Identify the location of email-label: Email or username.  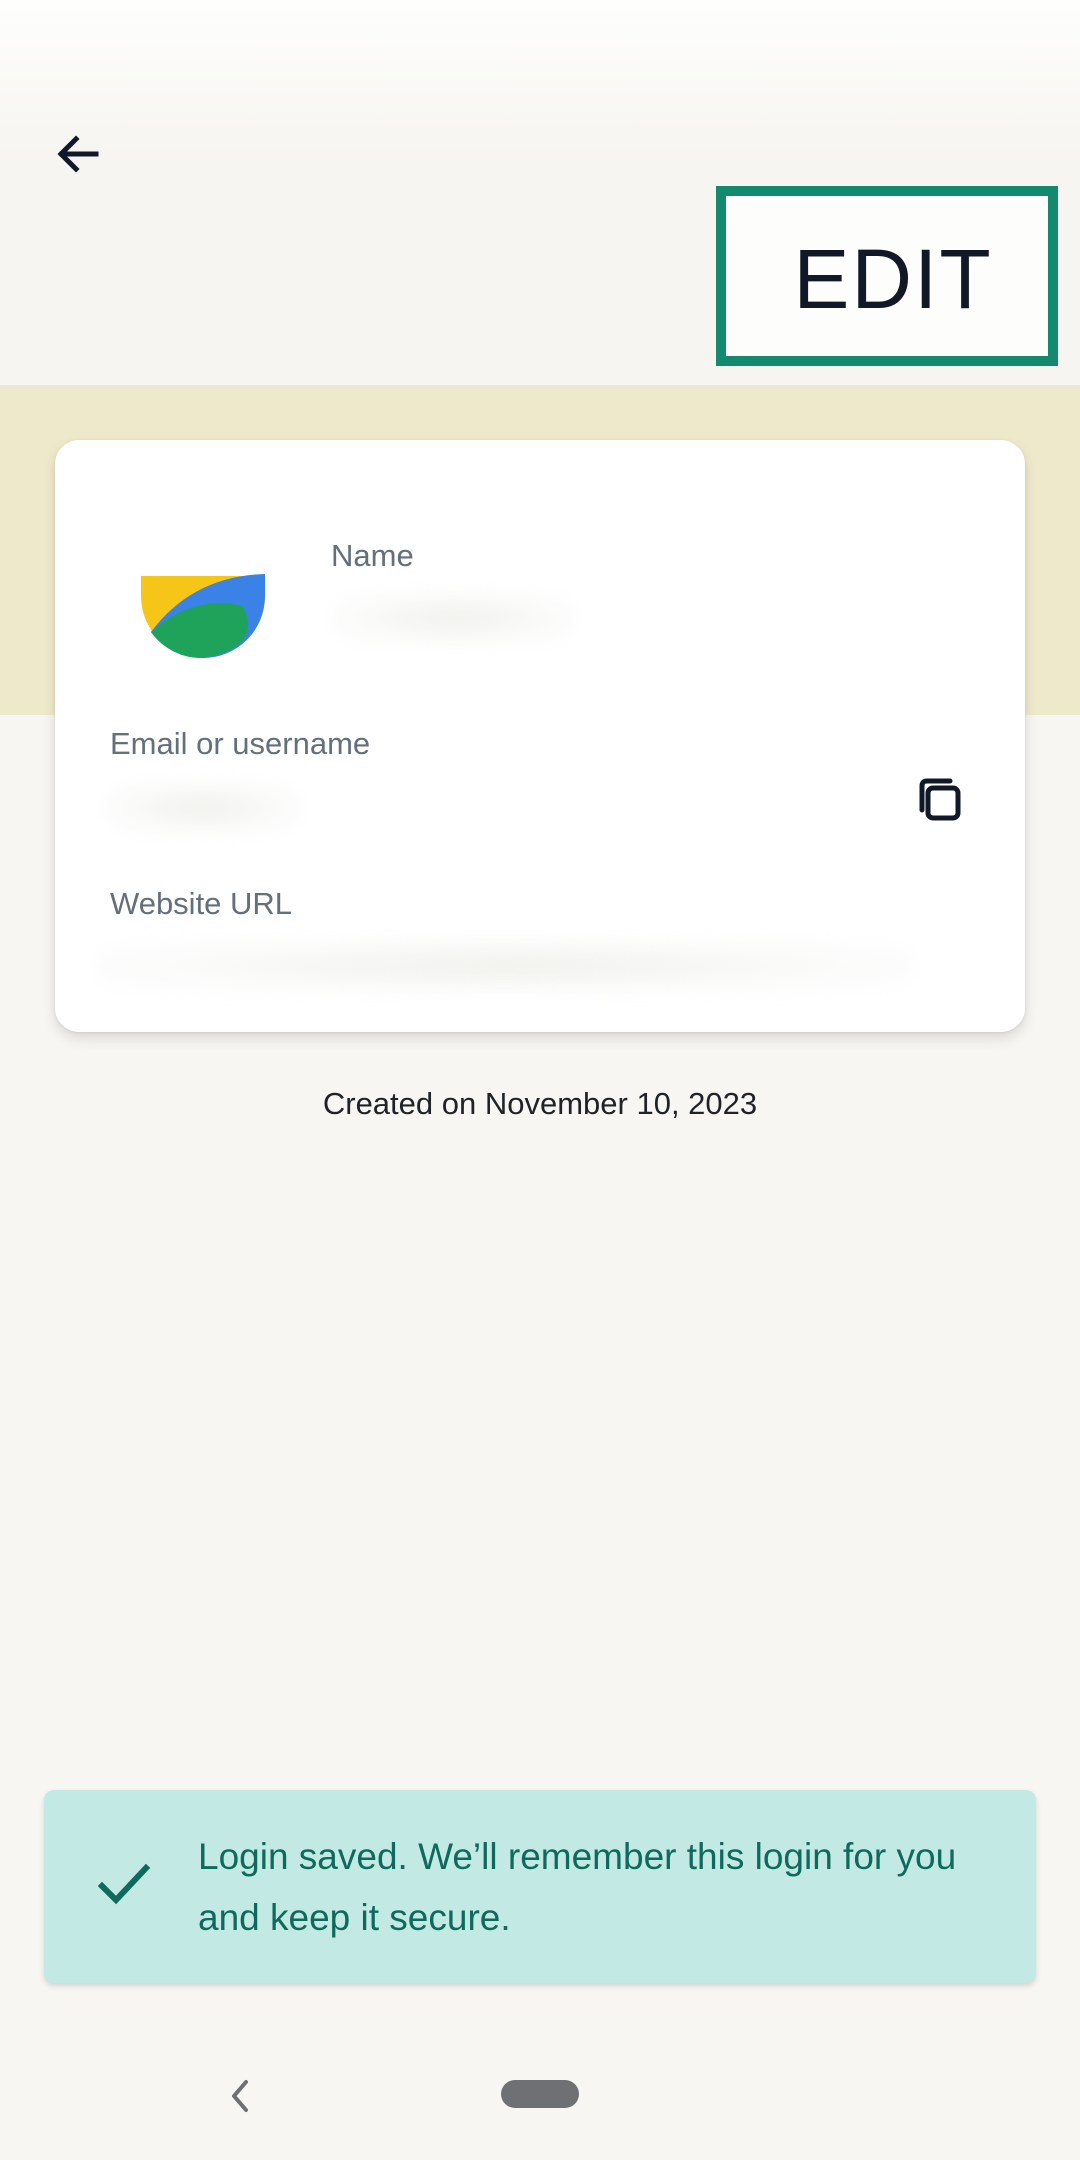
(240, 743).